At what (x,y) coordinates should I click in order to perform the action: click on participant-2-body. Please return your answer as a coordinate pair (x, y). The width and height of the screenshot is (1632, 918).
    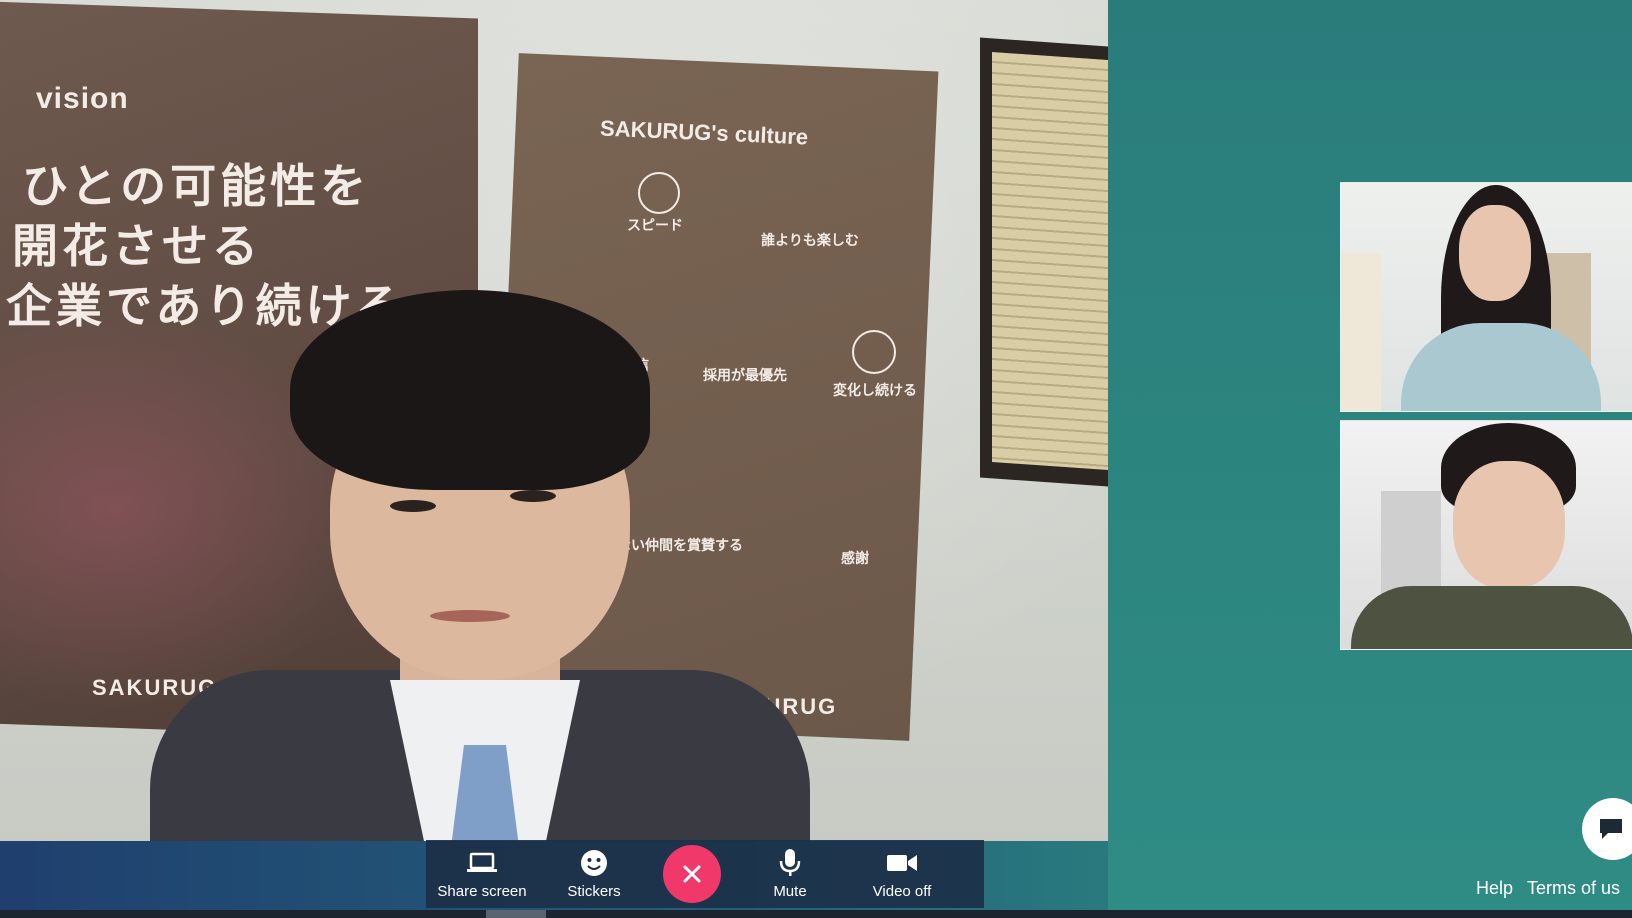
    Looking at the image, I should click on (1491, 617).